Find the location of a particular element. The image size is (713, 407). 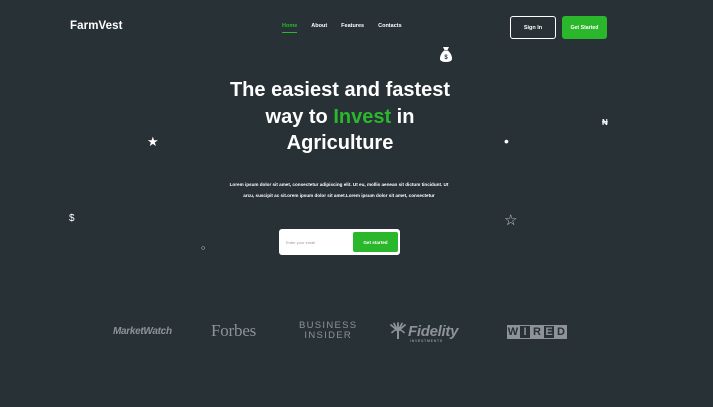

hero-title-line3: Agriculture is located at coordinates (340, 143).